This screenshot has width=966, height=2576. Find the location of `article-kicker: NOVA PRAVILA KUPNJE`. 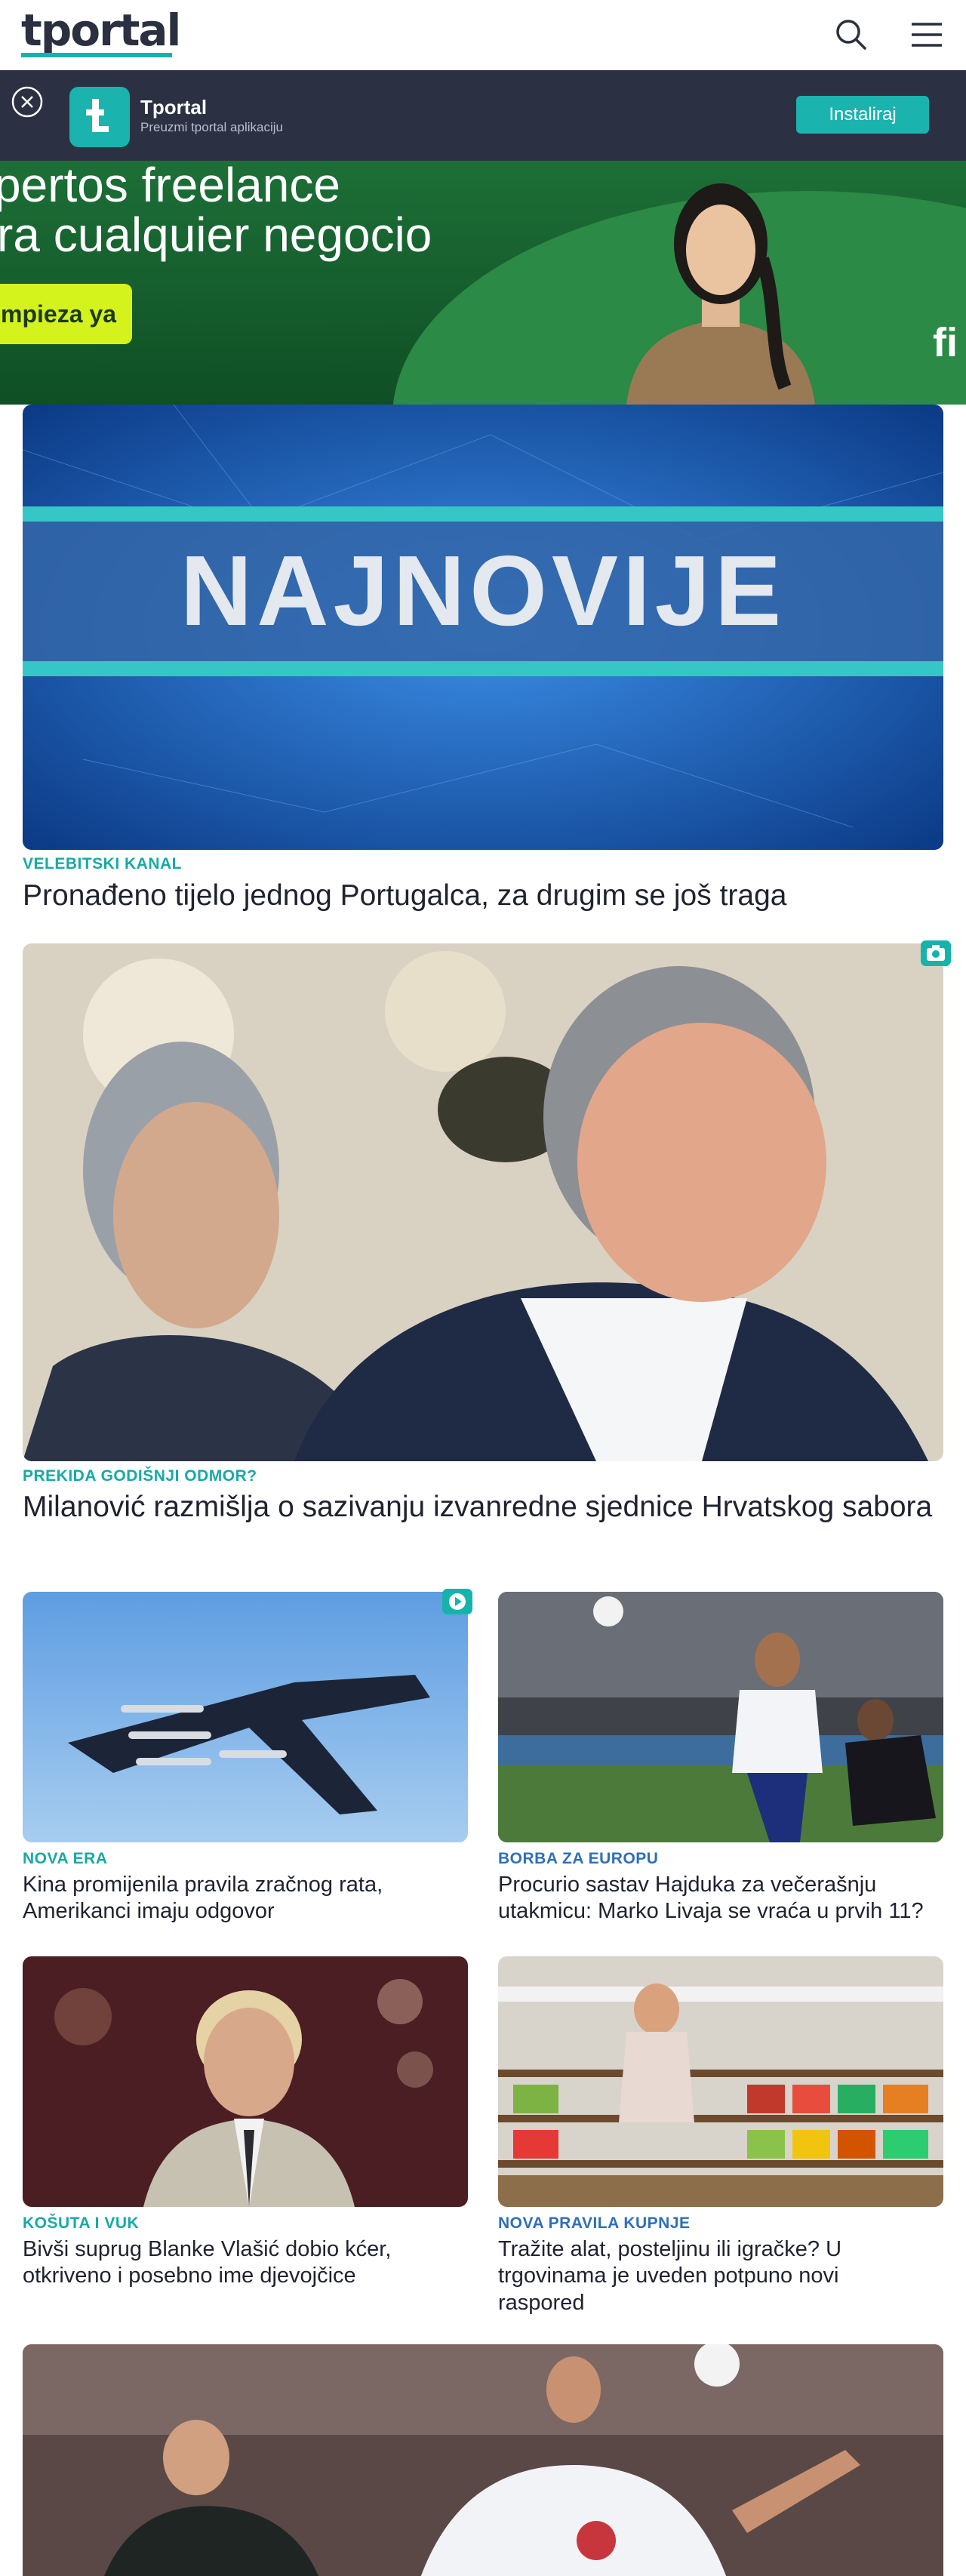

article-kicker: NOVA PRAVILA KUPNJE is located at coordinates (594, 2223).